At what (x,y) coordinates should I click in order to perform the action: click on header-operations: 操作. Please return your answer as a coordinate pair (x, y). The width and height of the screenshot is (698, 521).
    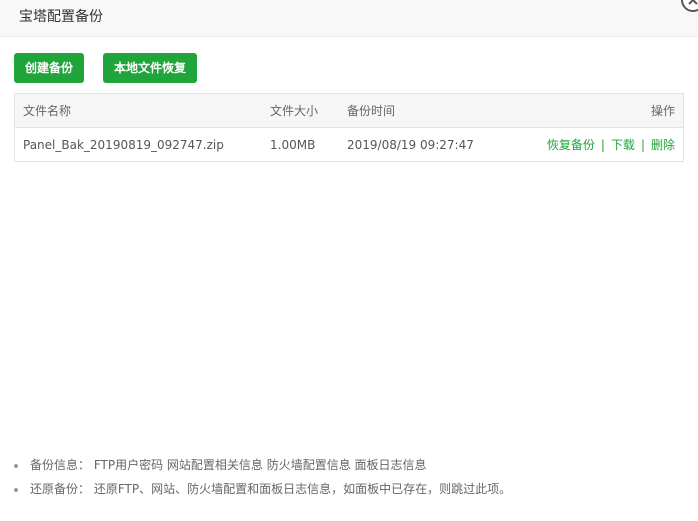
    Looking at the image, I should click on (662, 111).